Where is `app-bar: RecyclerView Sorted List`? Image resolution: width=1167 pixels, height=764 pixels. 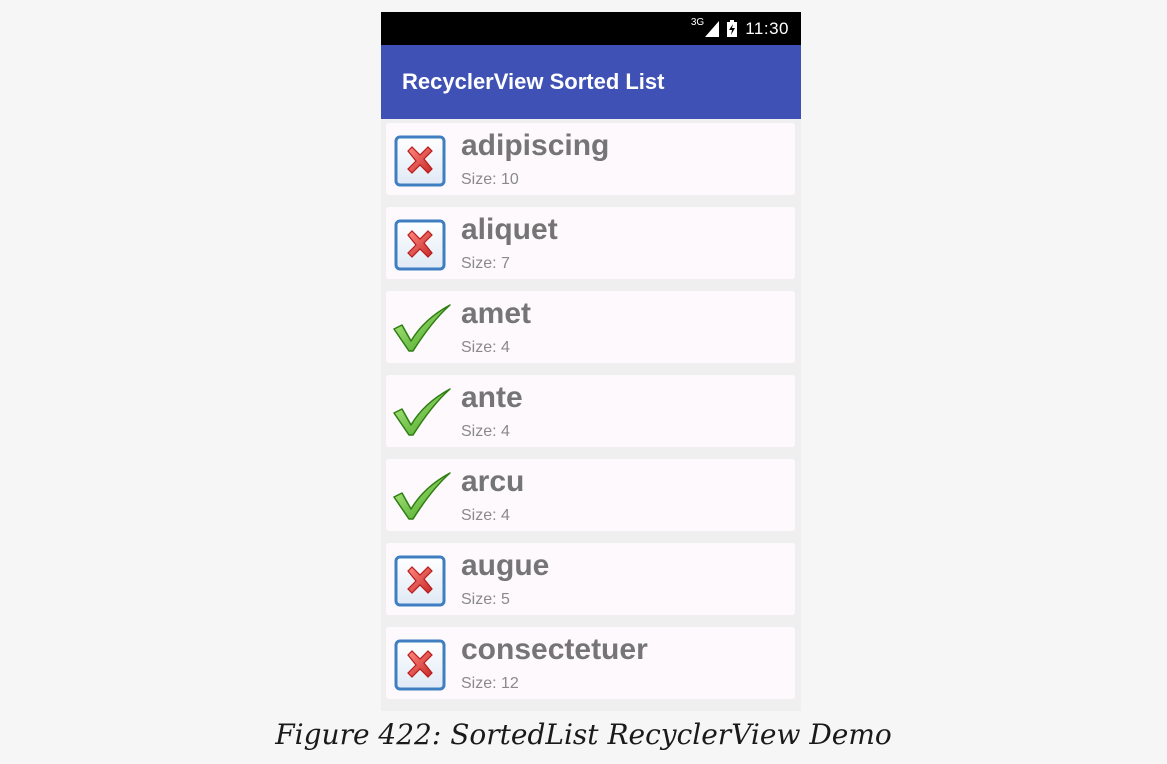 app-bar: RecyclerView Sorted List is located at coordinates (591, 82).